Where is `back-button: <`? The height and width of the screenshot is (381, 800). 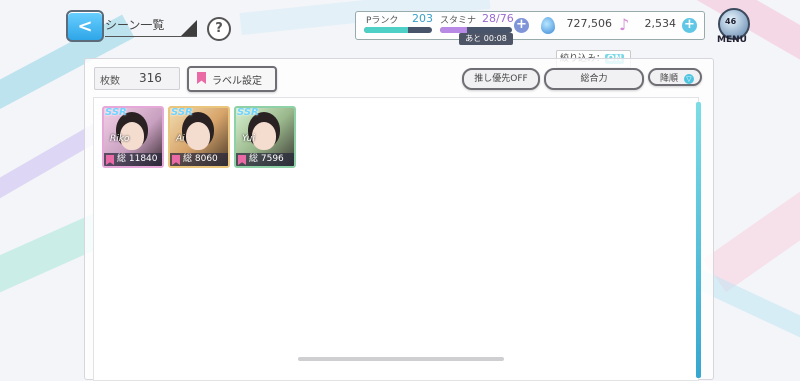 back-button: < is located at coordinates (85, 26).